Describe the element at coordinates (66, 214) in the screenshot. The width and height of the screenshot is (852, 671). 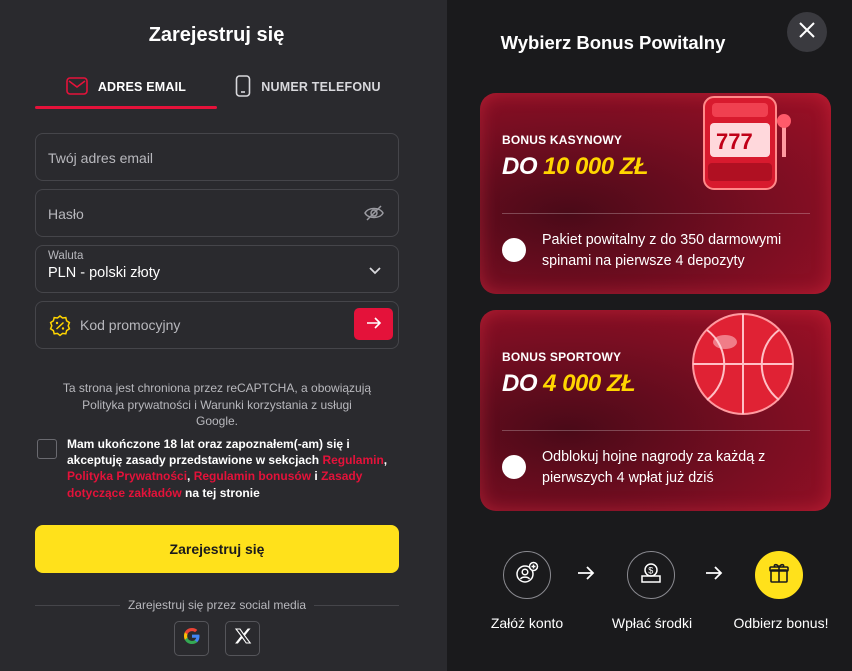
I see `password-placeholder: Hasło` at that location.